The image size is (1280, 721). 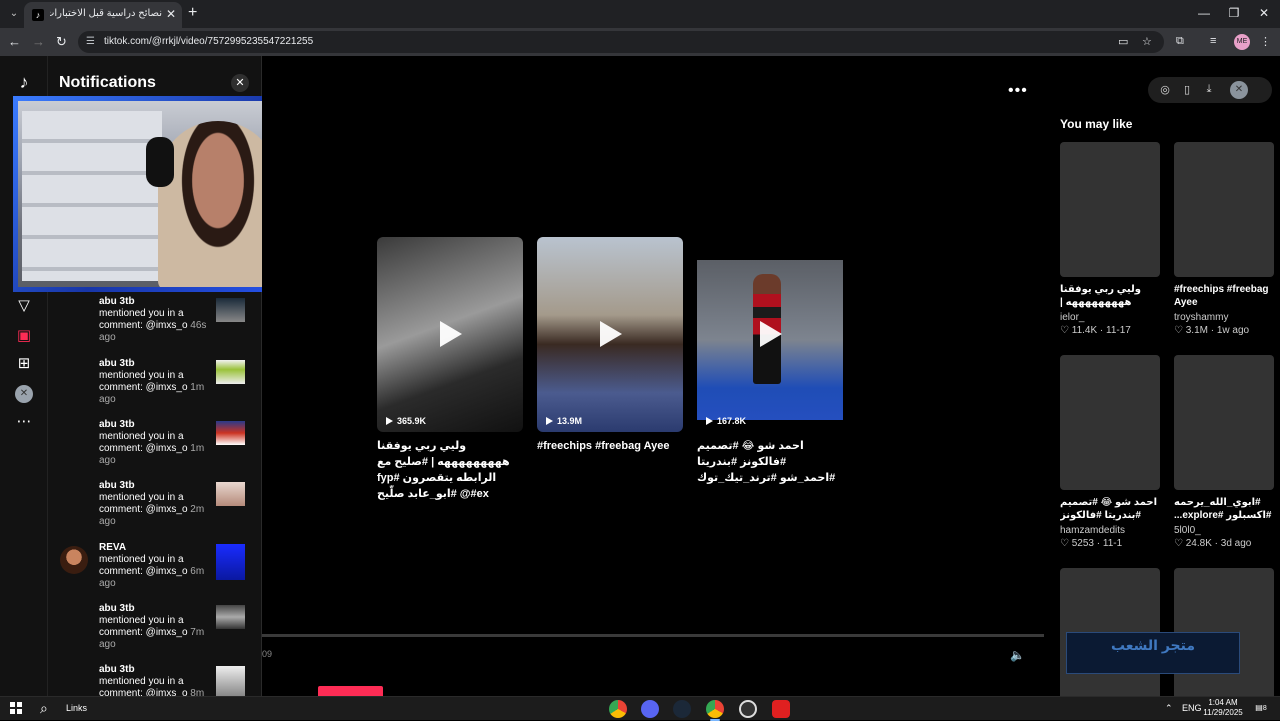 I want to click on play-count-icon, so click(x=709, y=421).